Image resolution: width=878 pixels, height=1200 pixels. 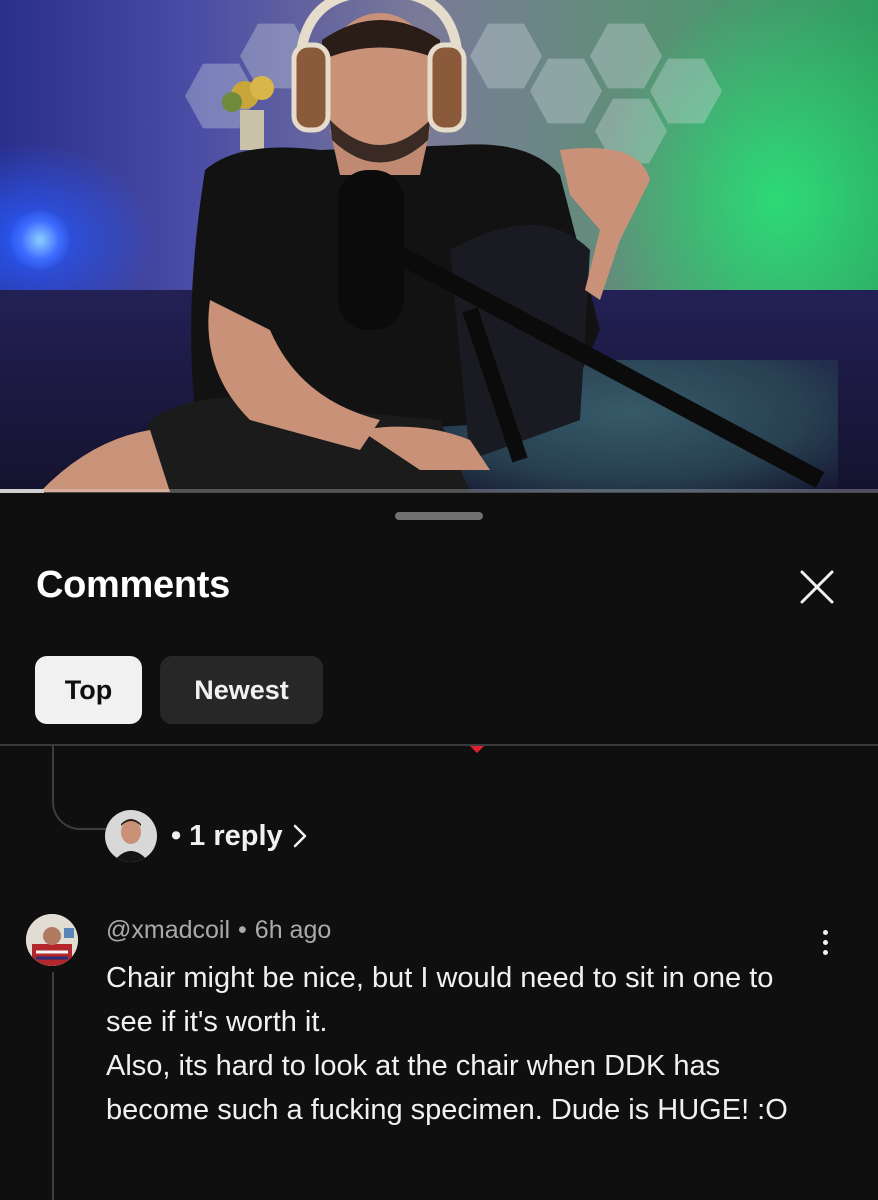 I want to click on sort-chip-top: Top, so click(x=88, y=690).